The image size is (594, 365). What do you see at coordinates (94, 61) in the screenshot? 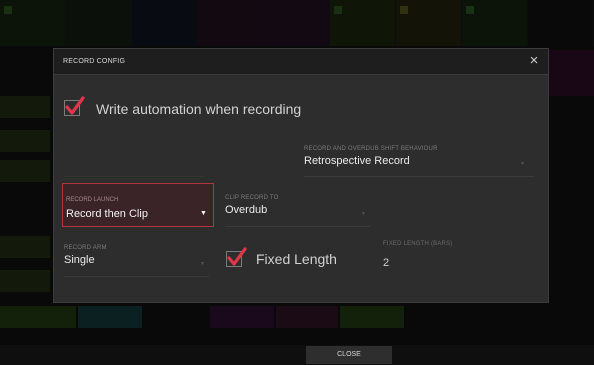
I see `dialog-title: RECORD CONFIG` at bounding box center [94, 61].